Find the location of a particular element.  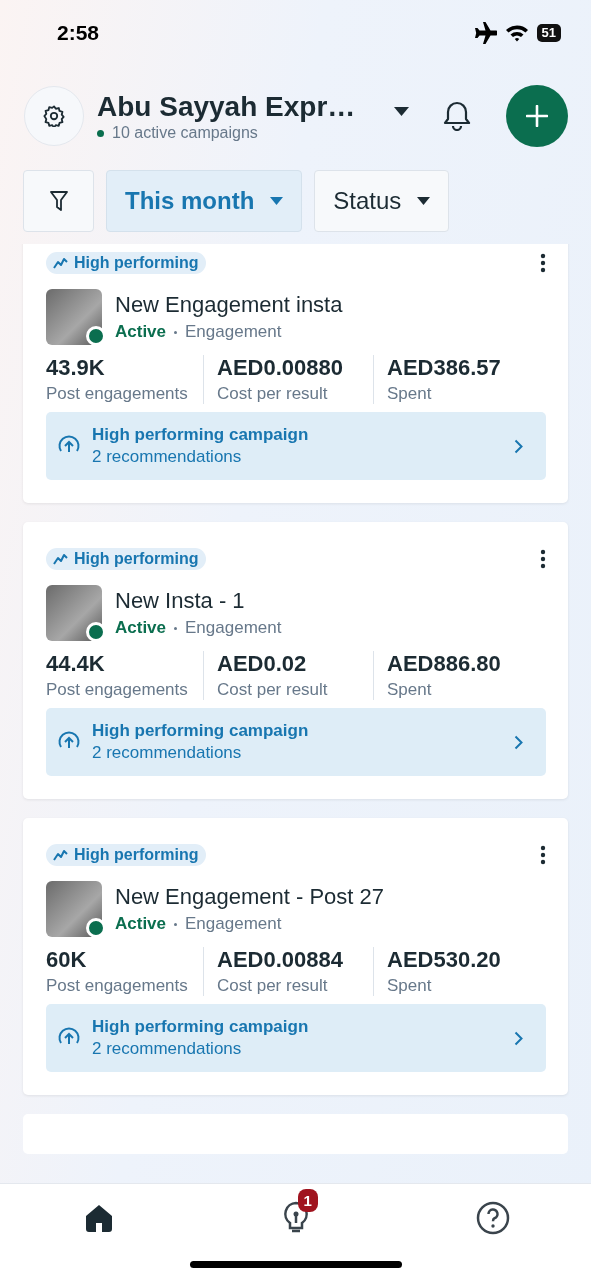

filter-button is located at coordinates (58, 201).